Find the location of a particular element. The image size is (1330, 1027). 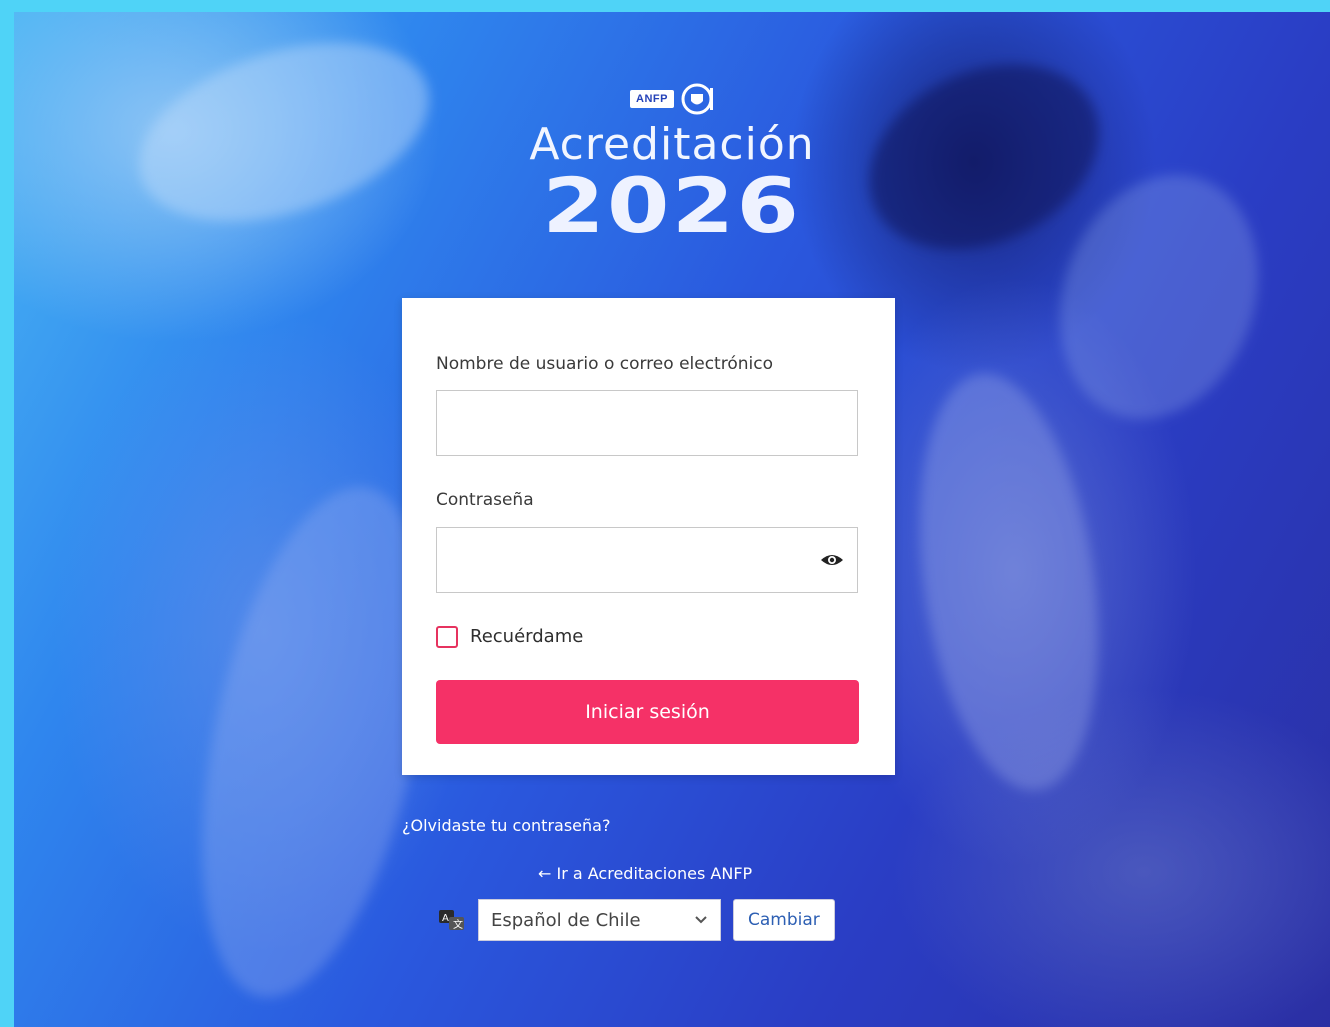

change-language-button: Cambiar is located at coordinates (784, 920).